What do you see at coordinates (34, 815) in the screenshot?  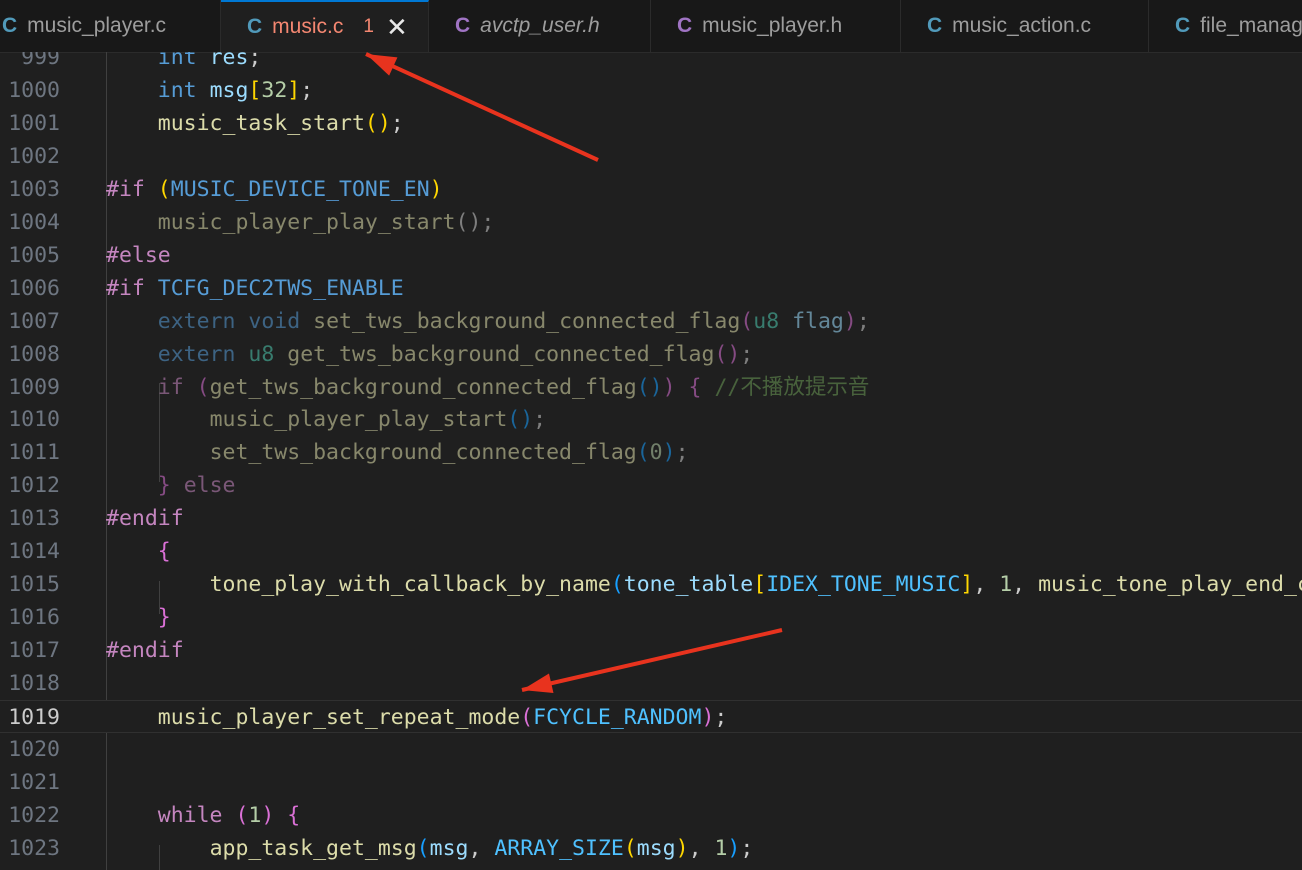 I see `line-number: 1022` at bounding box center [34, 815].